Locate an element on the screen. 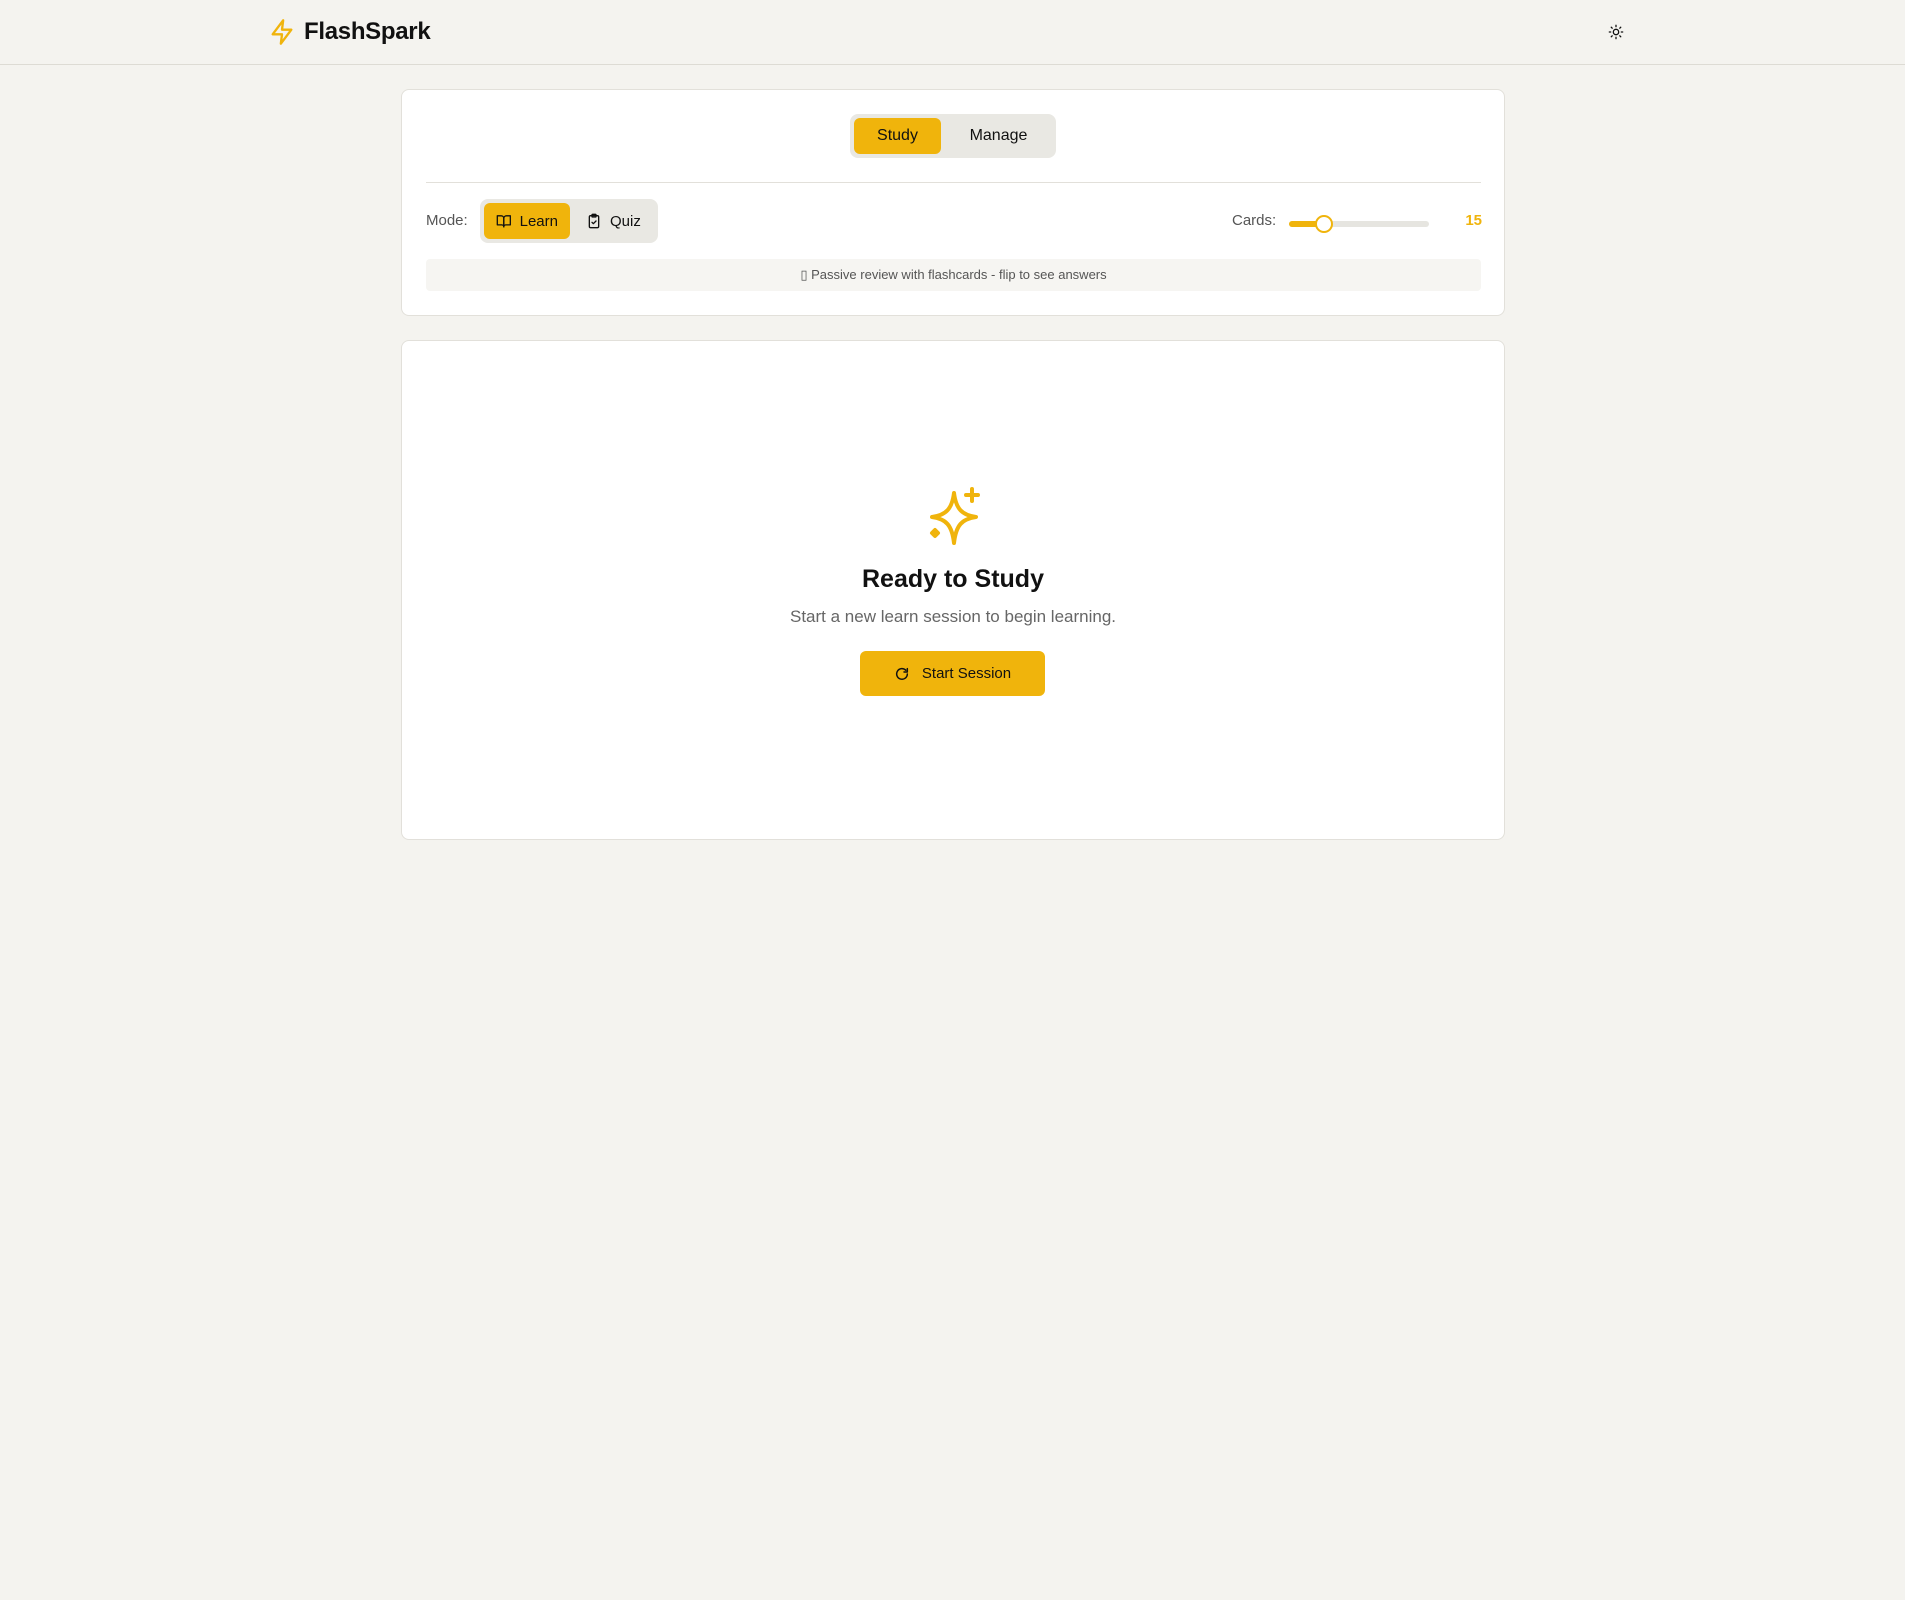 This screenshot has height=1600, width=1905. cards-slider is located at coordinates (1359, 224).